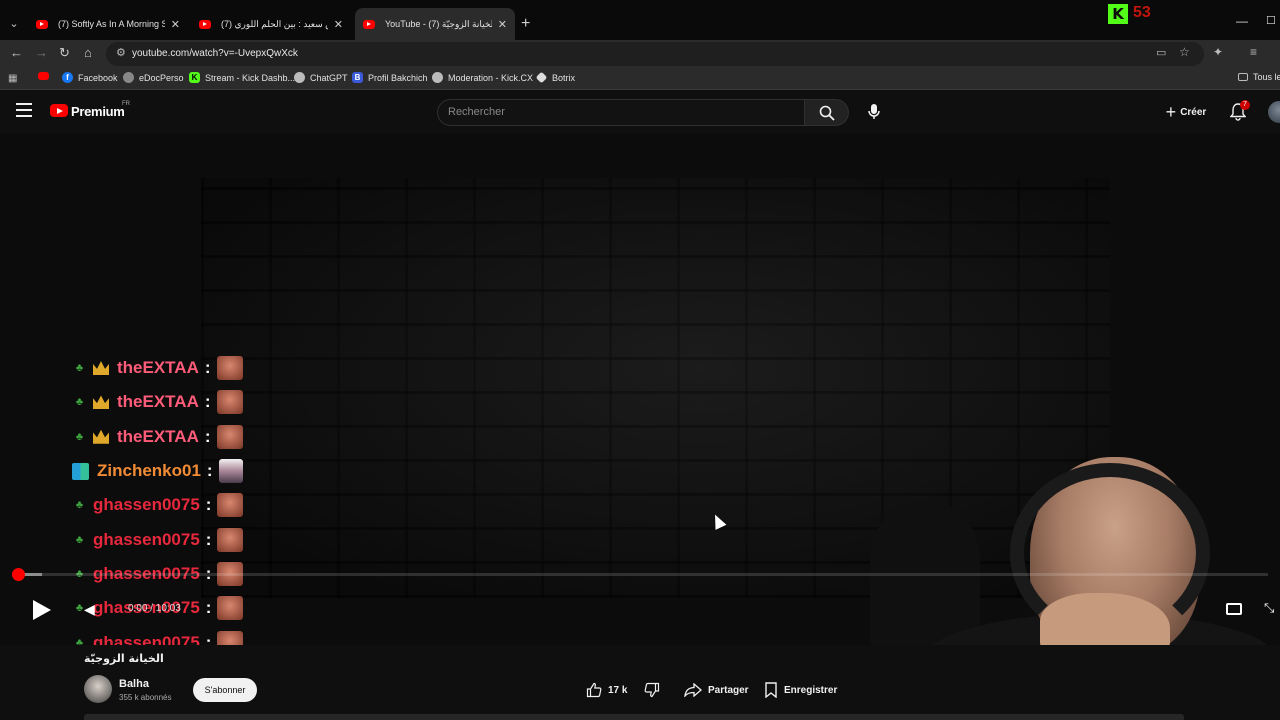 This screenshot has width=1280, height=720. I want to click on bookmark-botrix: Botrix, so click(555, 77).